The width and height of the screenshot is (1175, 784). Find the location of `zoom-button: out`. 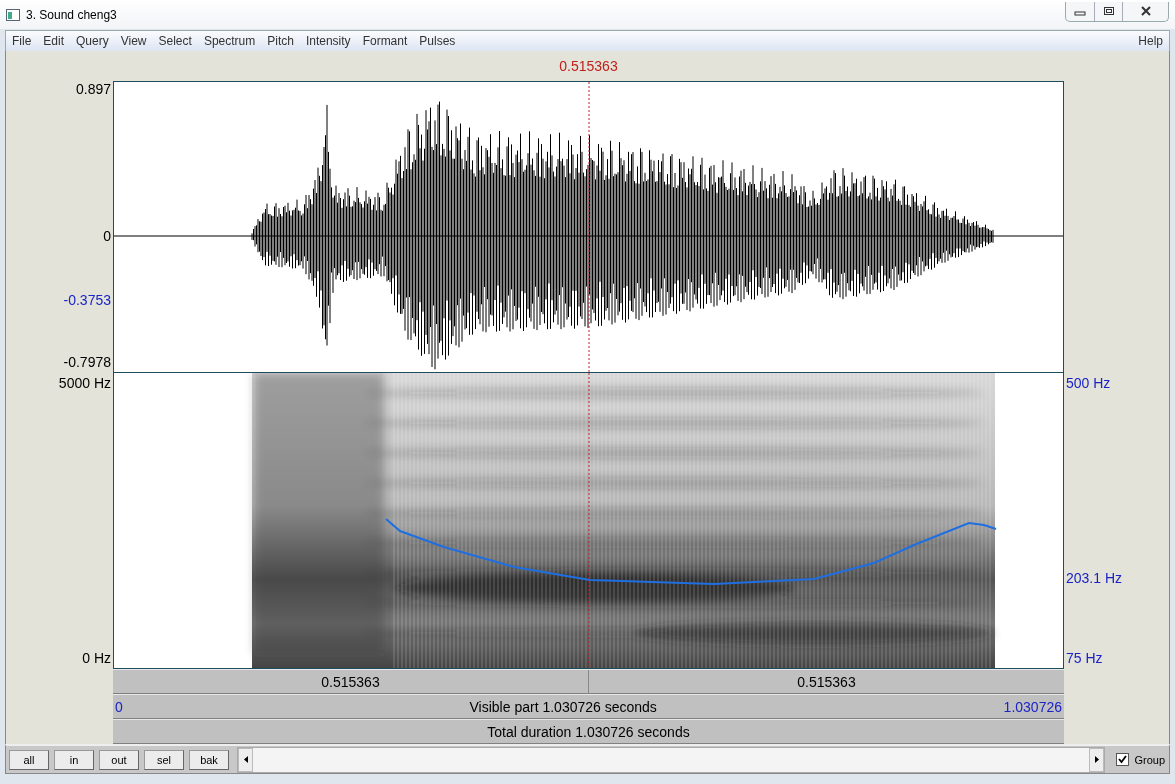

zoom-button: out is located at coordinates (119, 759).